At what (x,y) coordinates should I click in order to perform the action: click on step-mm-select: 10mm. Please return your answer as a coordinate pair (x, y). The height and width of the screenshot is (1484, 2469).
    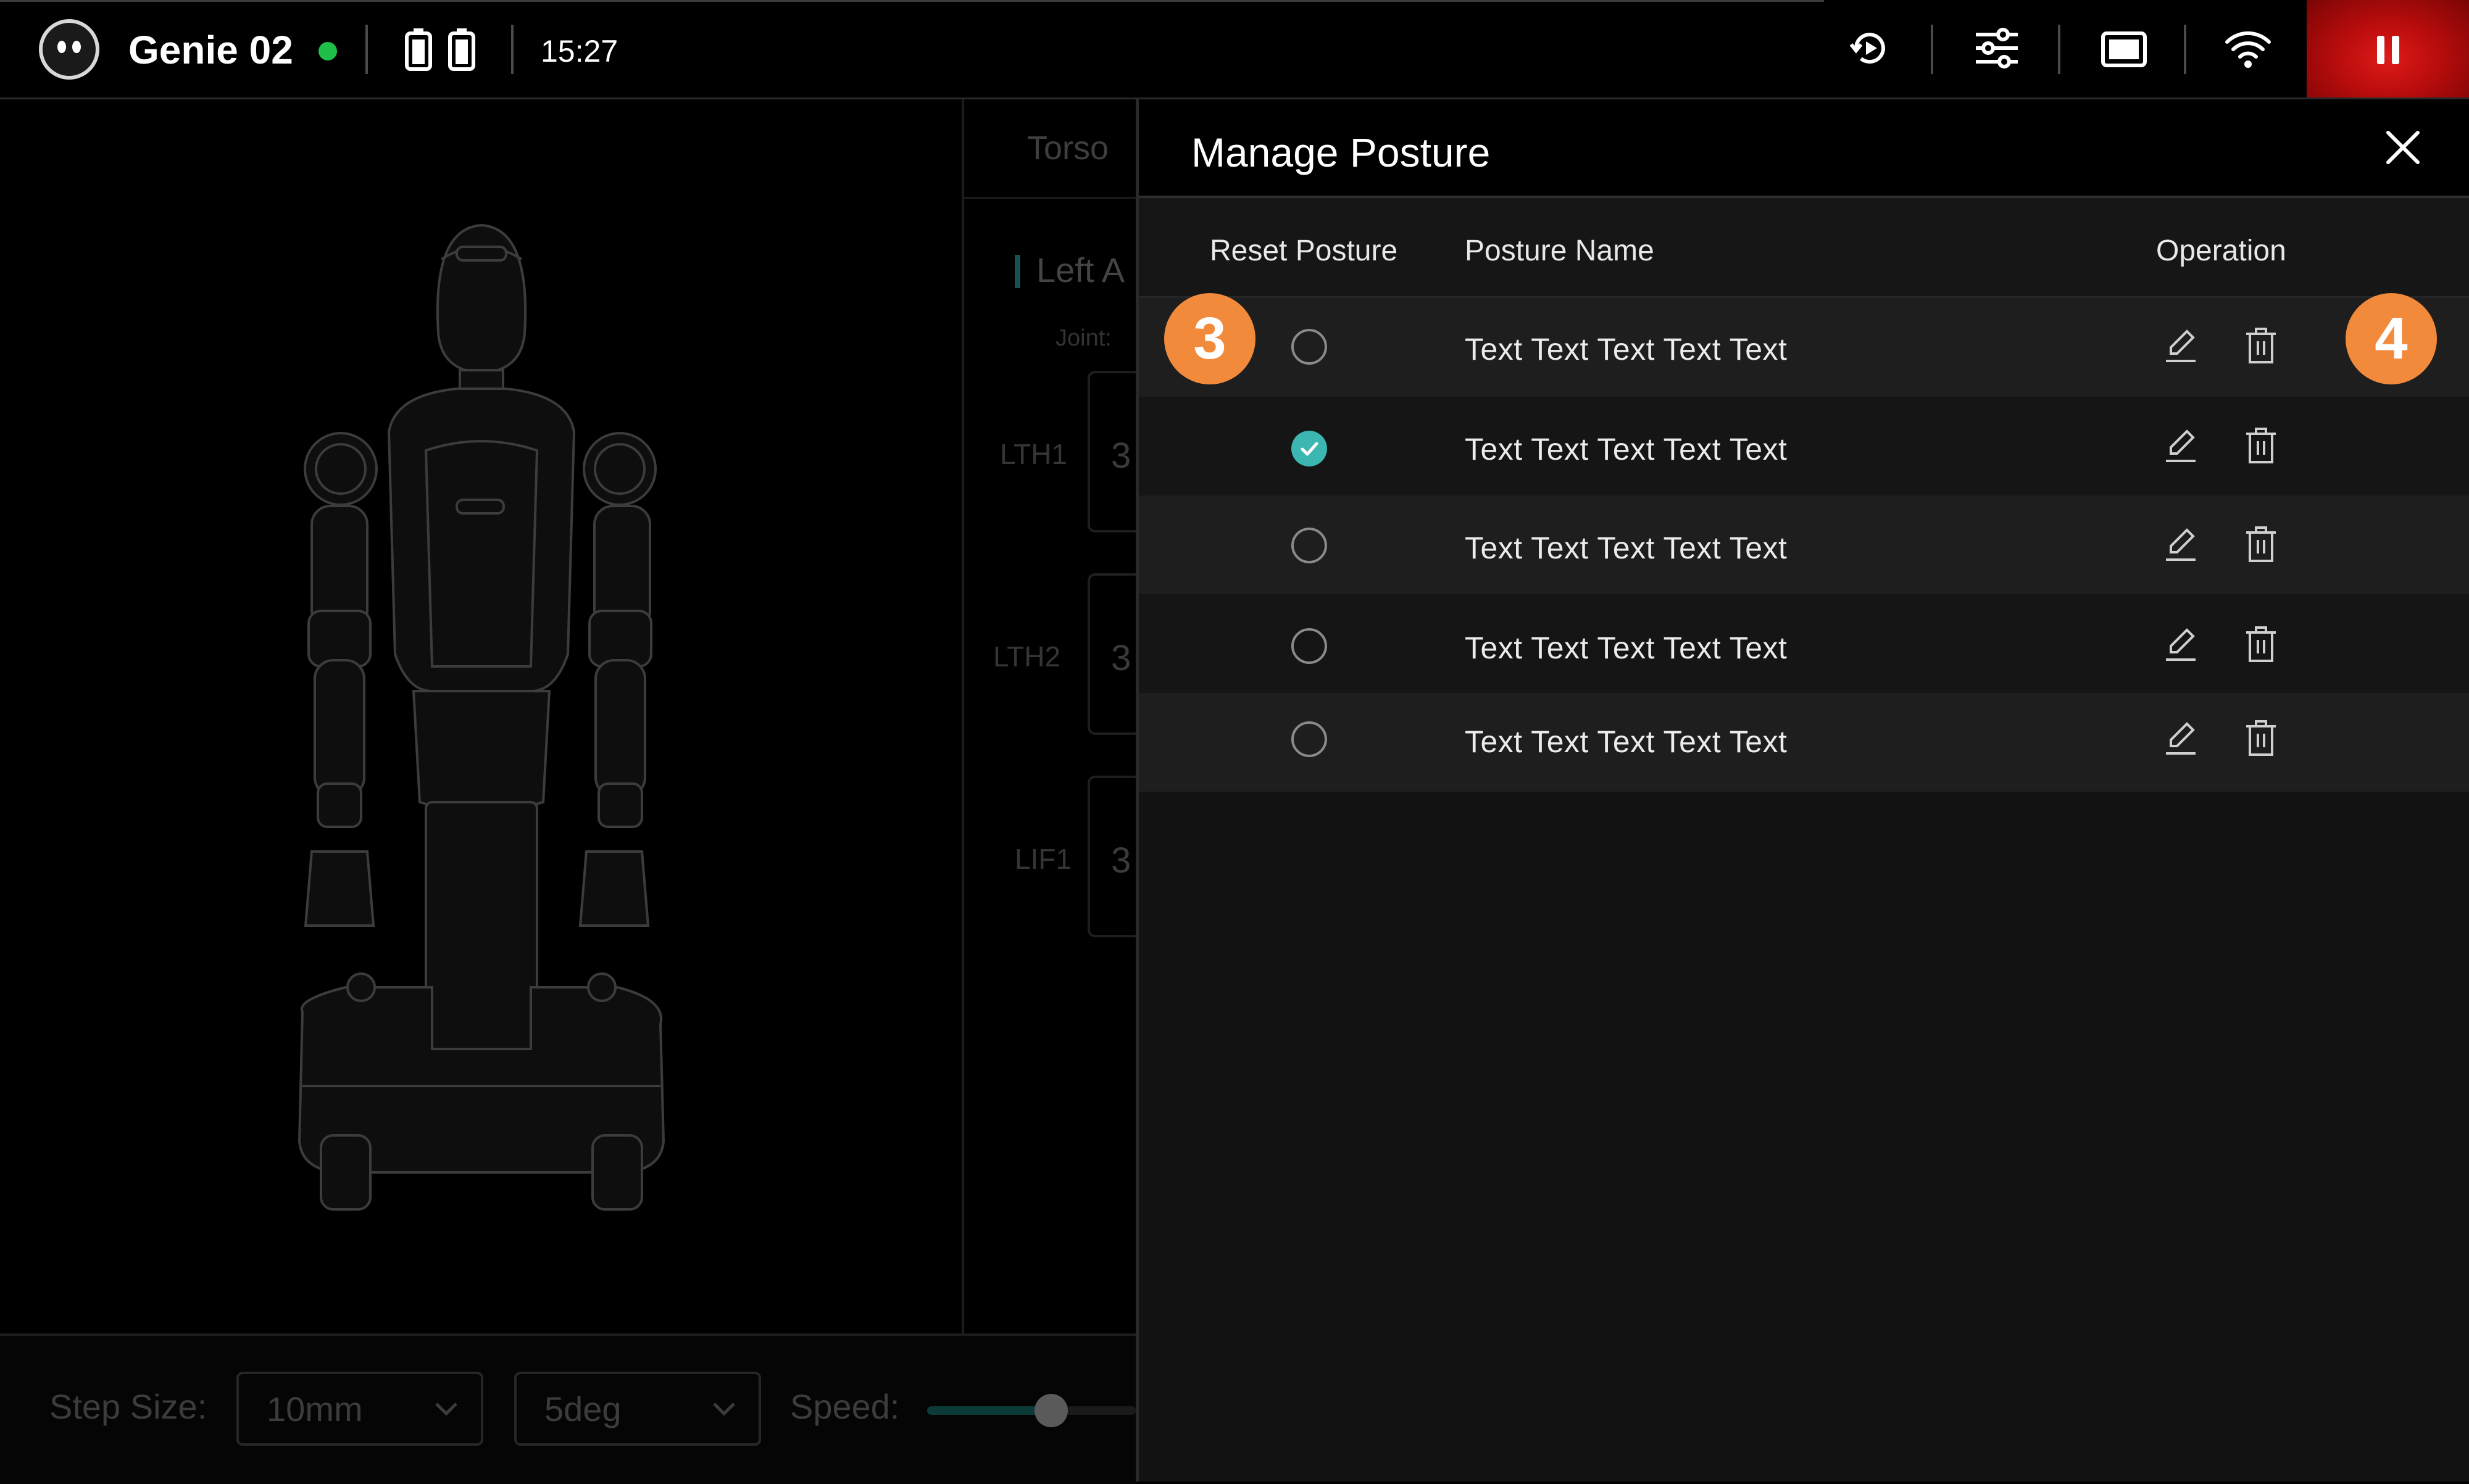
    Looking at the image, I should click on (359, 1409).